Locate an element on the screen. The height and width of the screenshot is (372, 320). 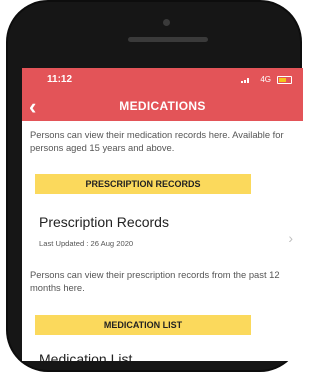
camera-icon is located at coordinates (166, 22).